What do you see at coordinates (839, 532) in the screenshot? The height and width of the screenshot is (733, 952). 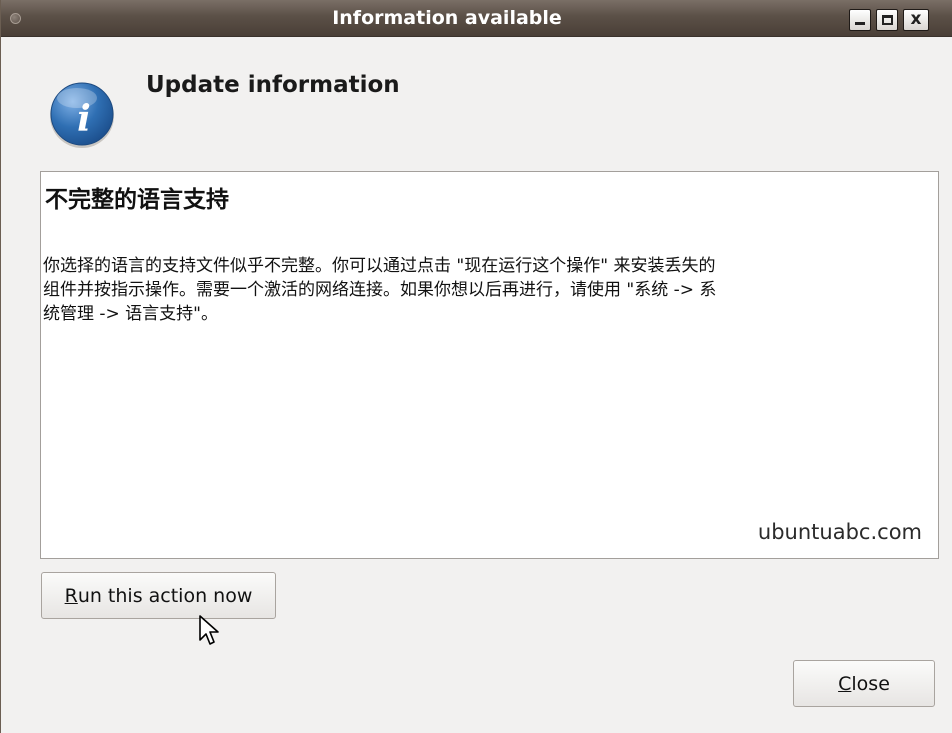 I see `watermark-text: ubuntuabc.com` at bounding box center [839, 532].